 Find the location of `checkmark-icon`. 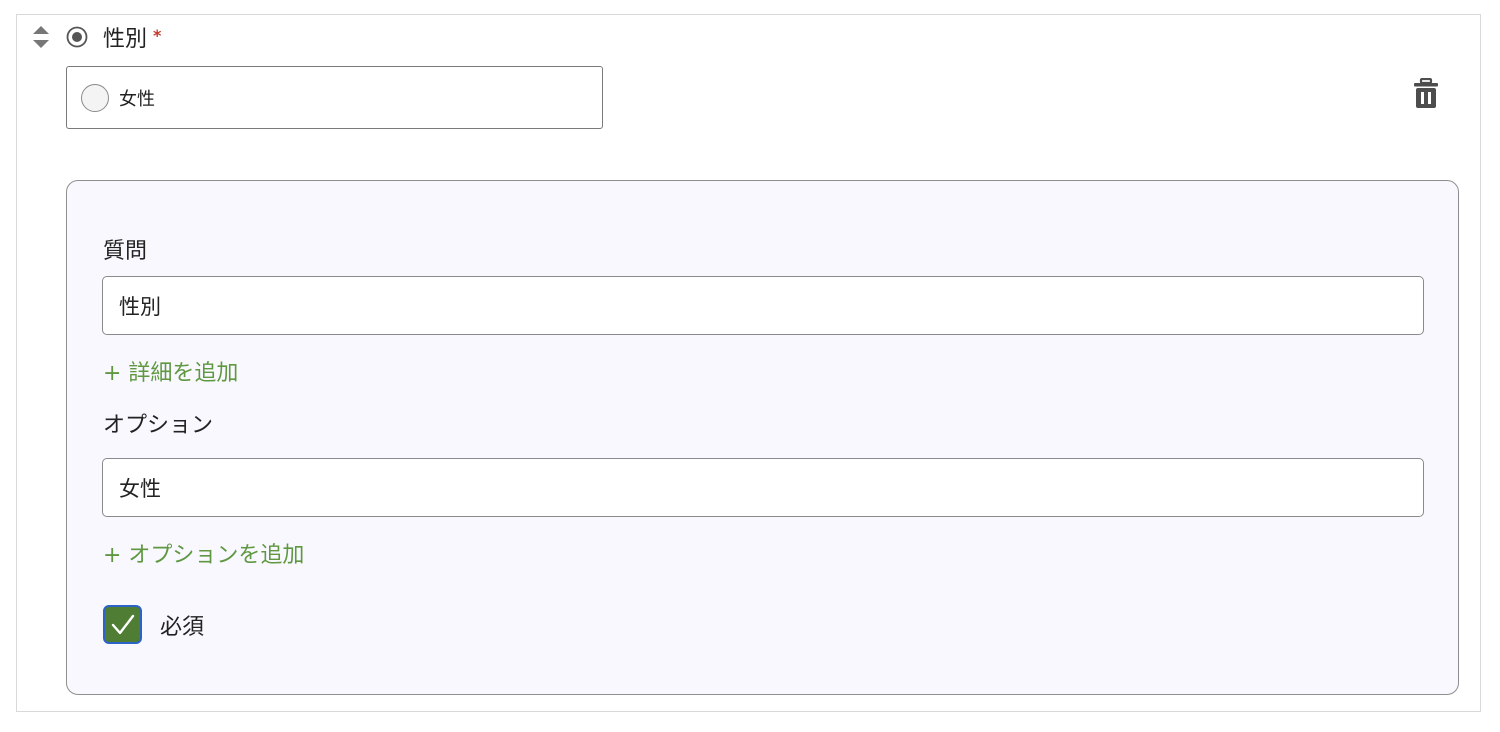

checkmark-icon is located at coordinates (122, 630).